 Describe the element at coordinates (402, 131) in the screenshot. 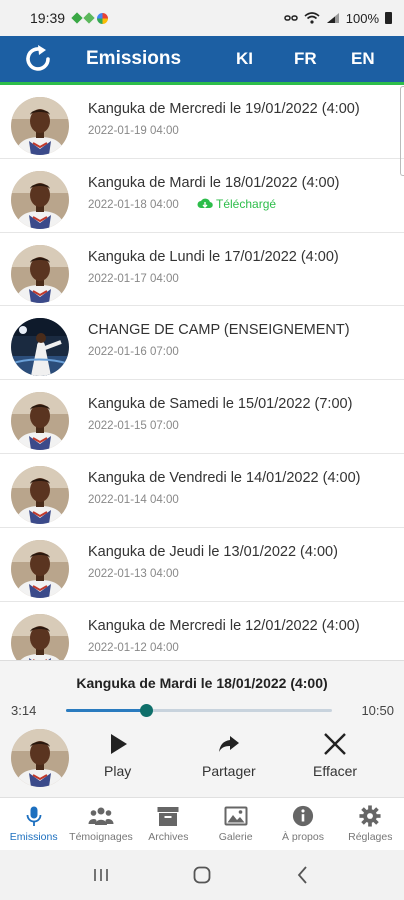

I see `scrollbar-handle` at that location.